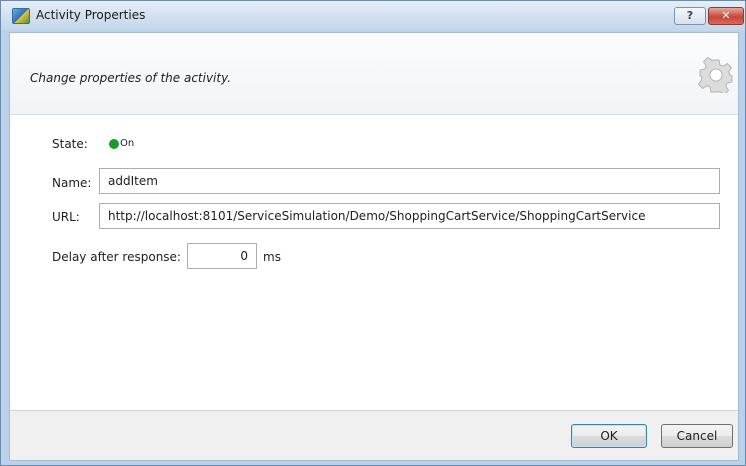  What do you see at coordinates (70, 144) in the screenshot?
I see `state-label: State:` at bounding box center [70, 144].